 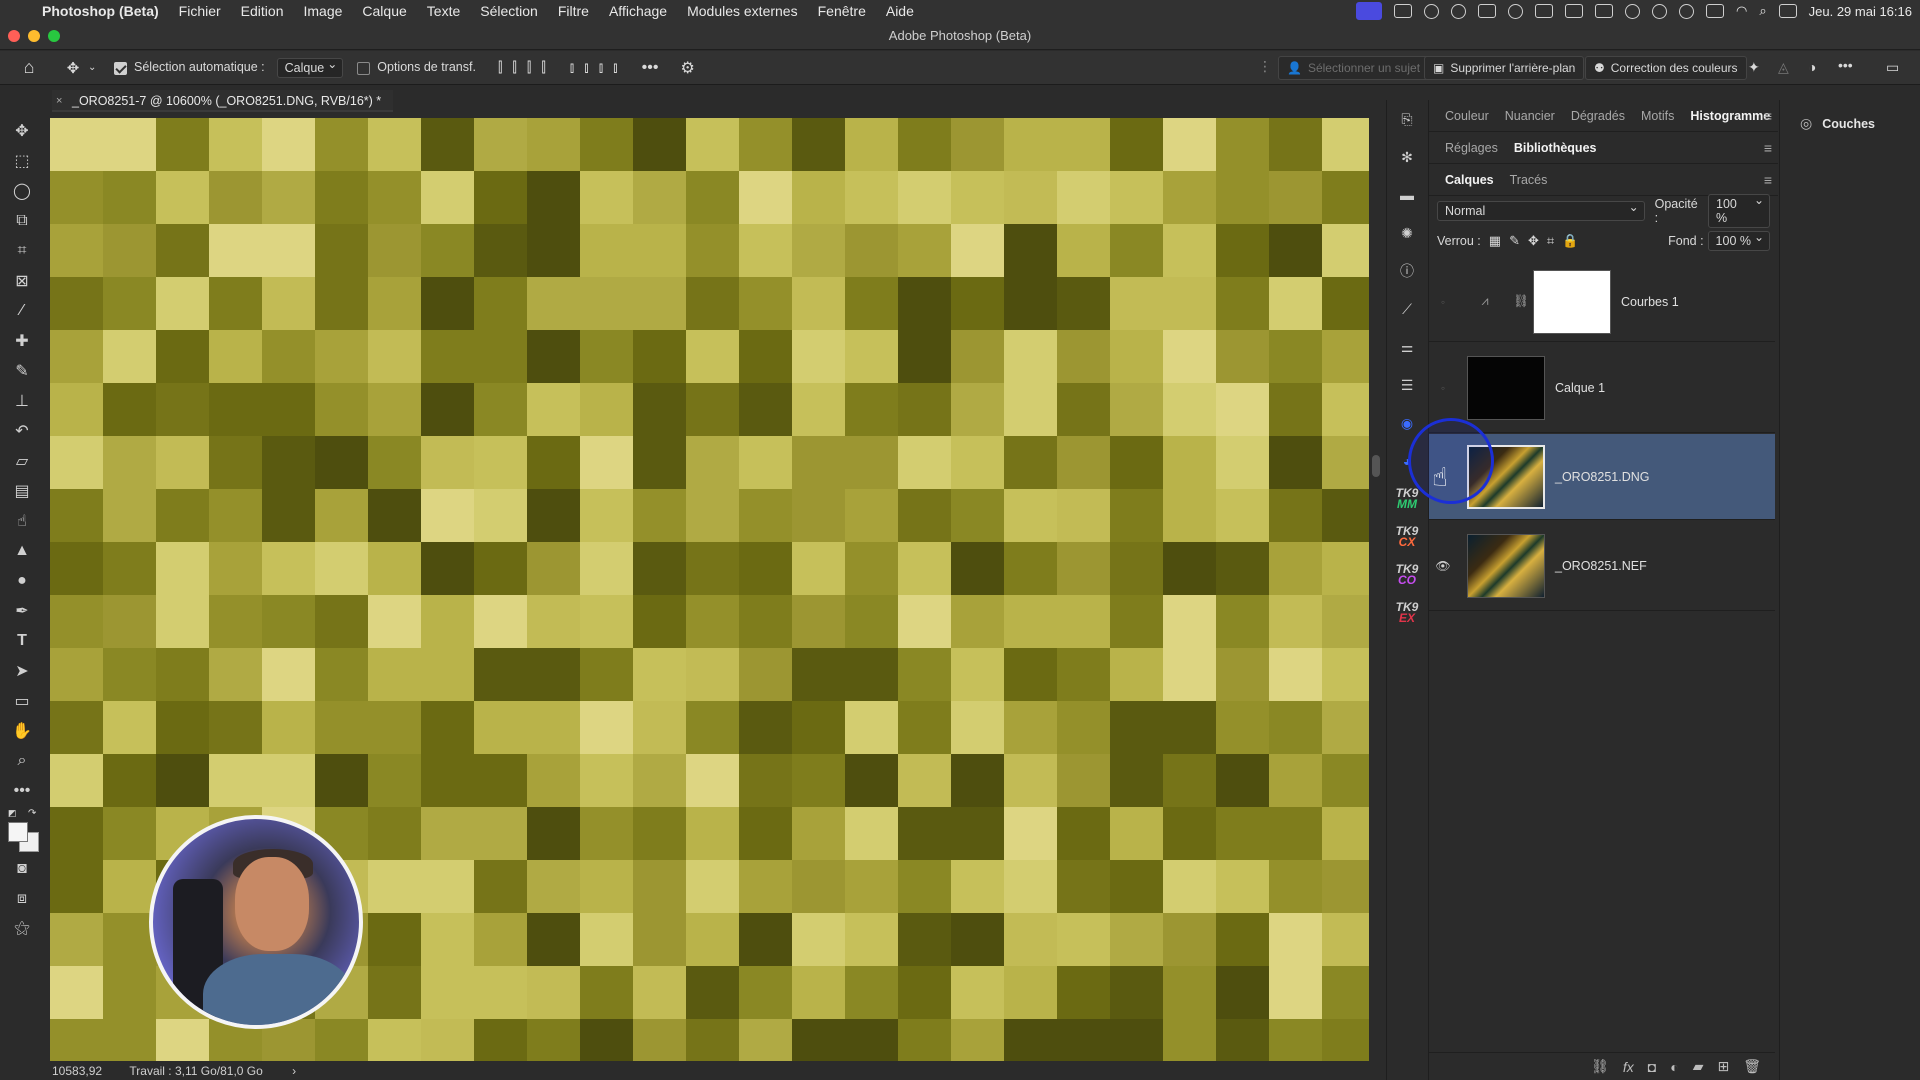 I want to click on transform-options-checkbox, so click(x=364, y=68).